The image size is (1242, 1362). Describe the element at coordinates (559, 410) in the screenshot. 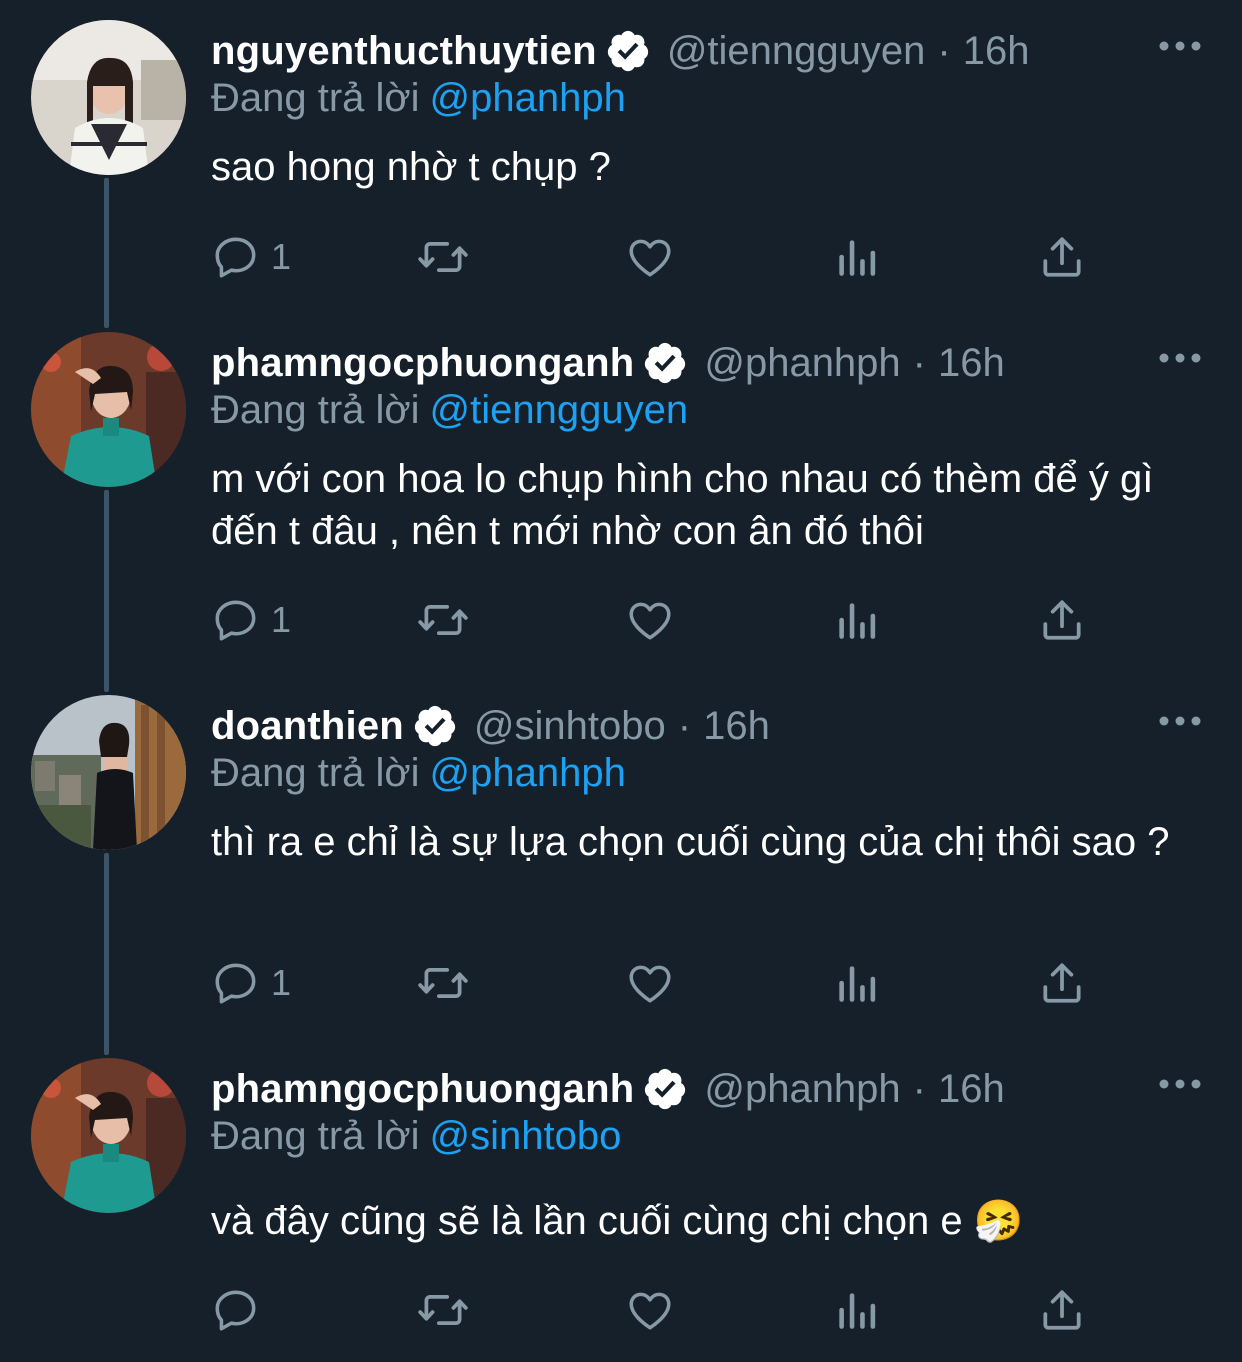

I see `mention-link: @tienngguyen` at that location.